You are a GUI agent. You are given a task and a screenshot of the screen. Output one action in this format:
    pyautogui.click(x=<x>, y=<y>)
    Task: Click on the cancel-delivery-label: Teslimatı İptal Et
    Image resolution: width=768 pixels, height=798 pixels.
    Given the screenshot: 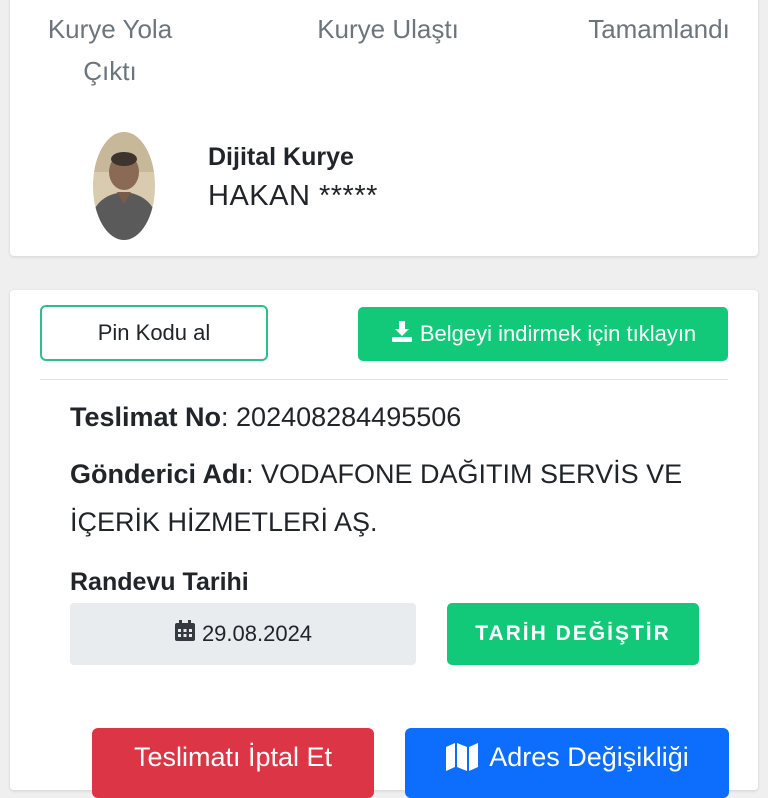 What is the action you would take?
    pyautogui.click(x=233, y=757)
    